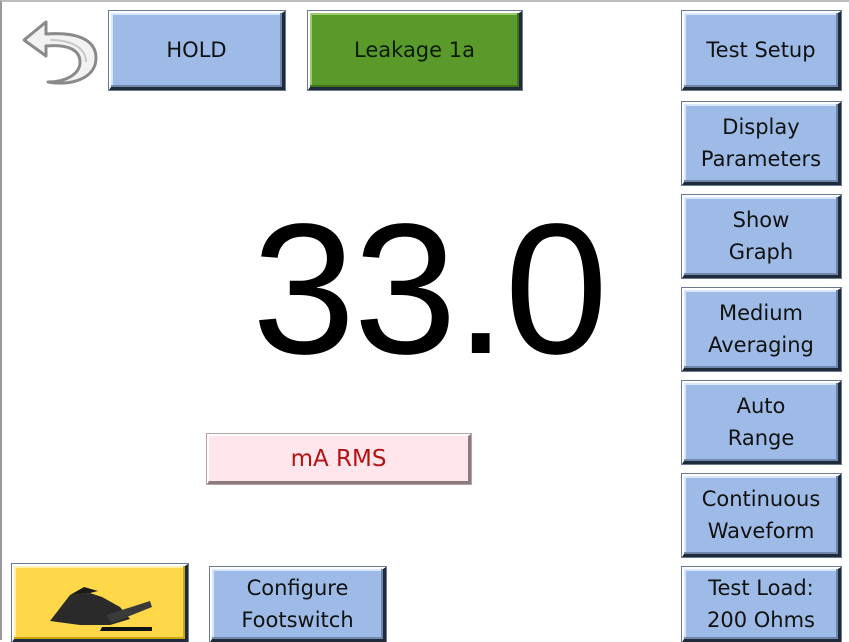 Image resolution: width=849 pixels, height=642 pixels. Describe the element at coordinates (297, 620) in the screenshot. I see `configure-footswitch-line2: Footswitch` at that location.